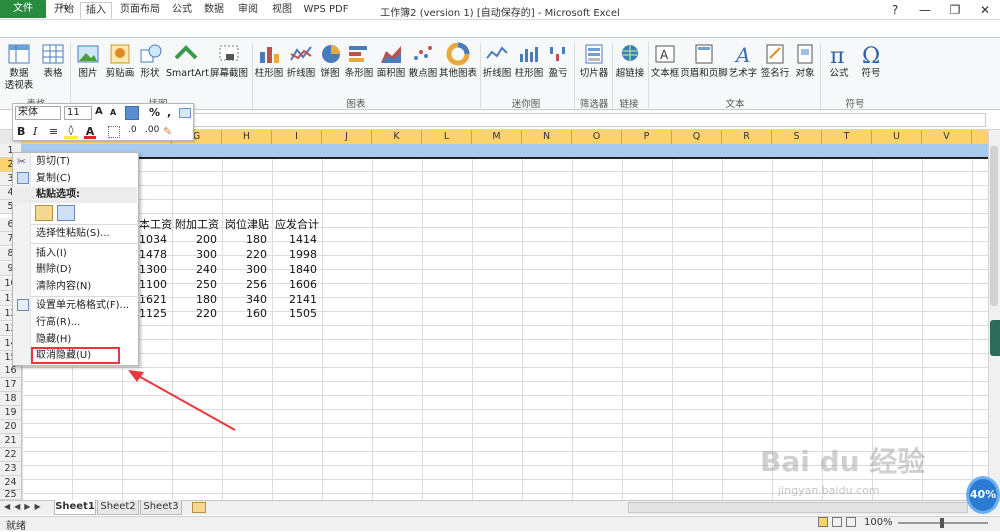  What do you see at coordinates (879, 523) in the screenshot?
I see `zoom-level: 100%` at bounding box center [879, 523].